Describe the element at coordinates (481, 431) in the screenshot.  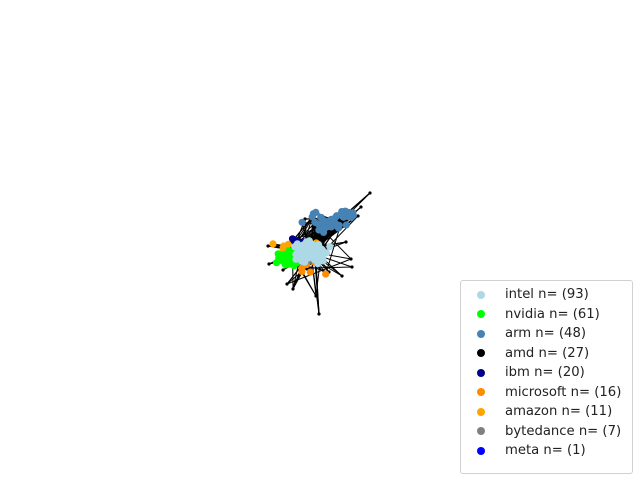
I see `legend-marker-bytedance` at that location.